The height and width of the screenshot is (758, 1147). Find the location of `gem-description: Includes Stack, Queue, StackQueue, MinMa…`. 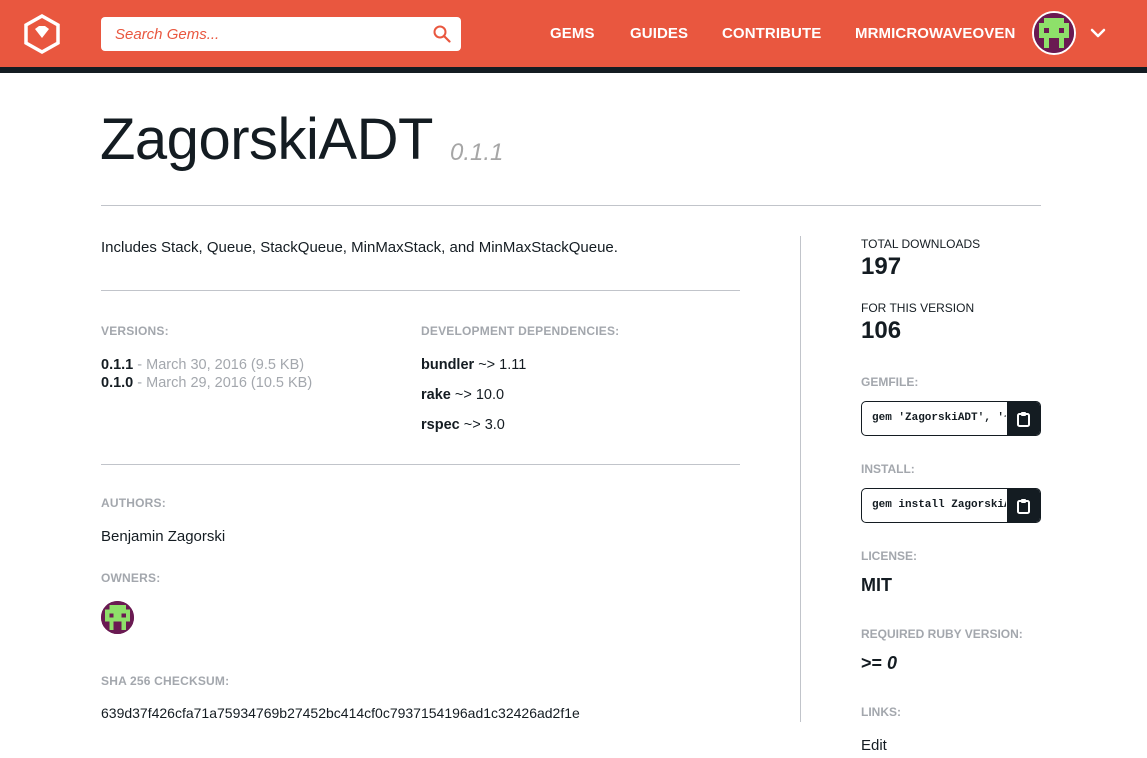

gem-description: Includes Stack, Queue, StackQueue, MinMa… is located at coordinates (359, 247).